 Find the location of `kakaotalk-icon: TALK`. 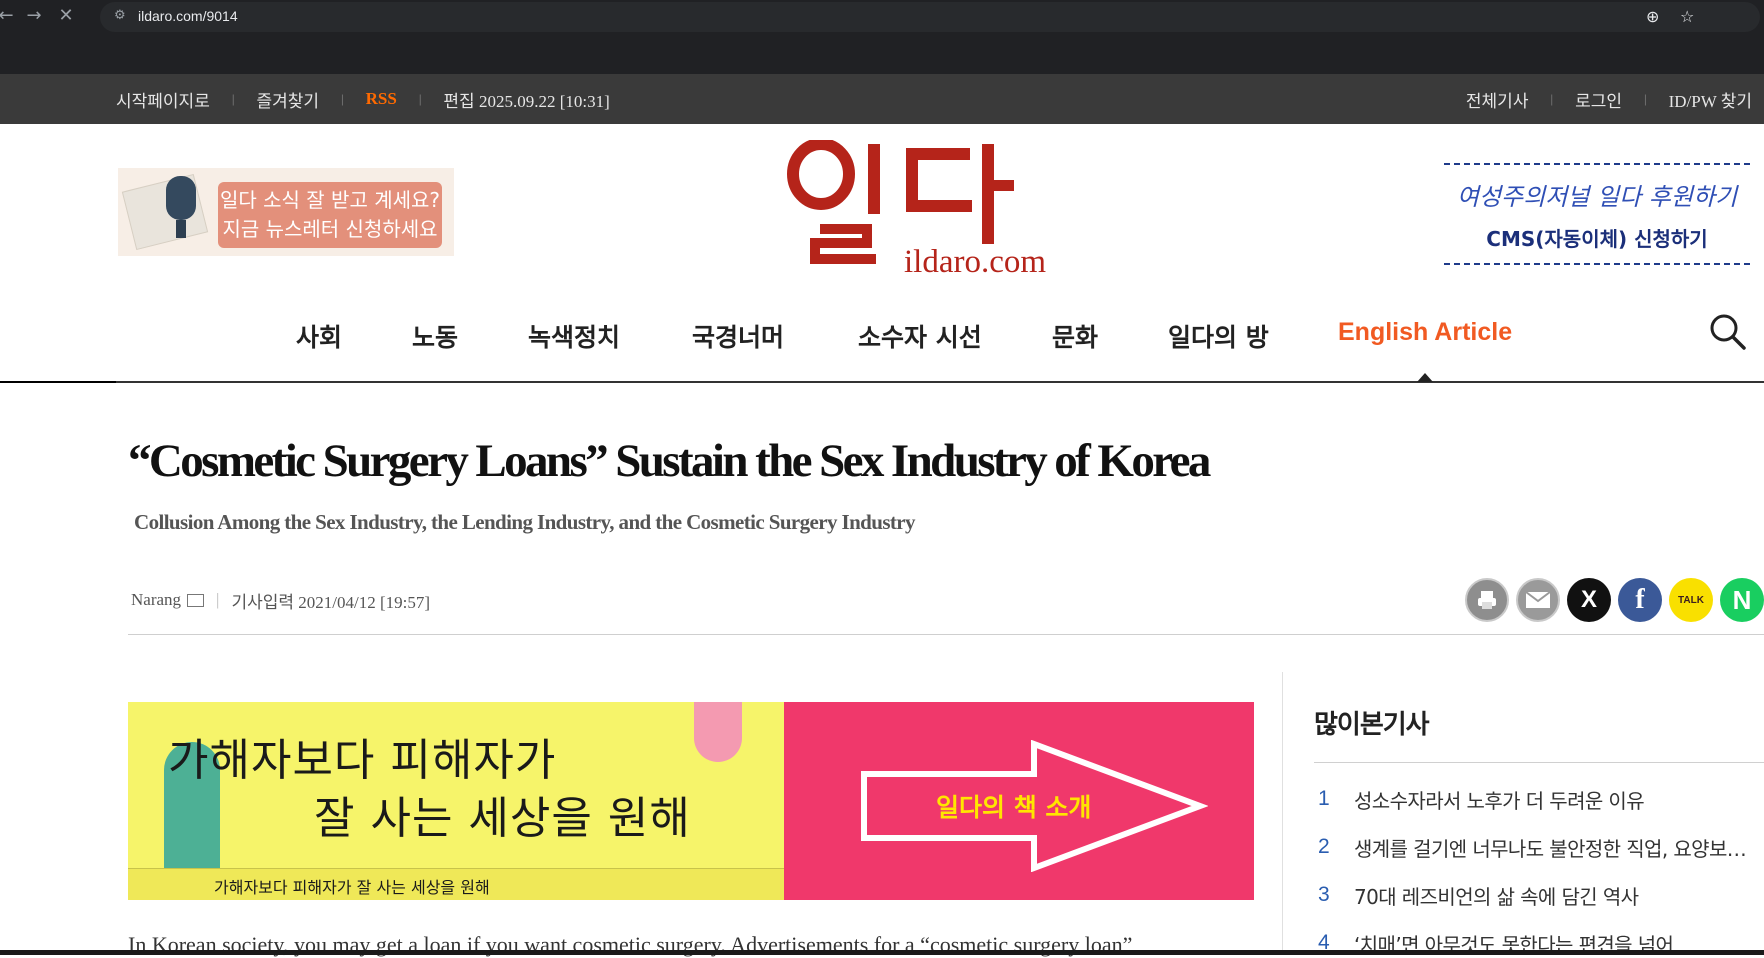

kakaotalk-icon: TALK is located at coordinates (1691, 600).